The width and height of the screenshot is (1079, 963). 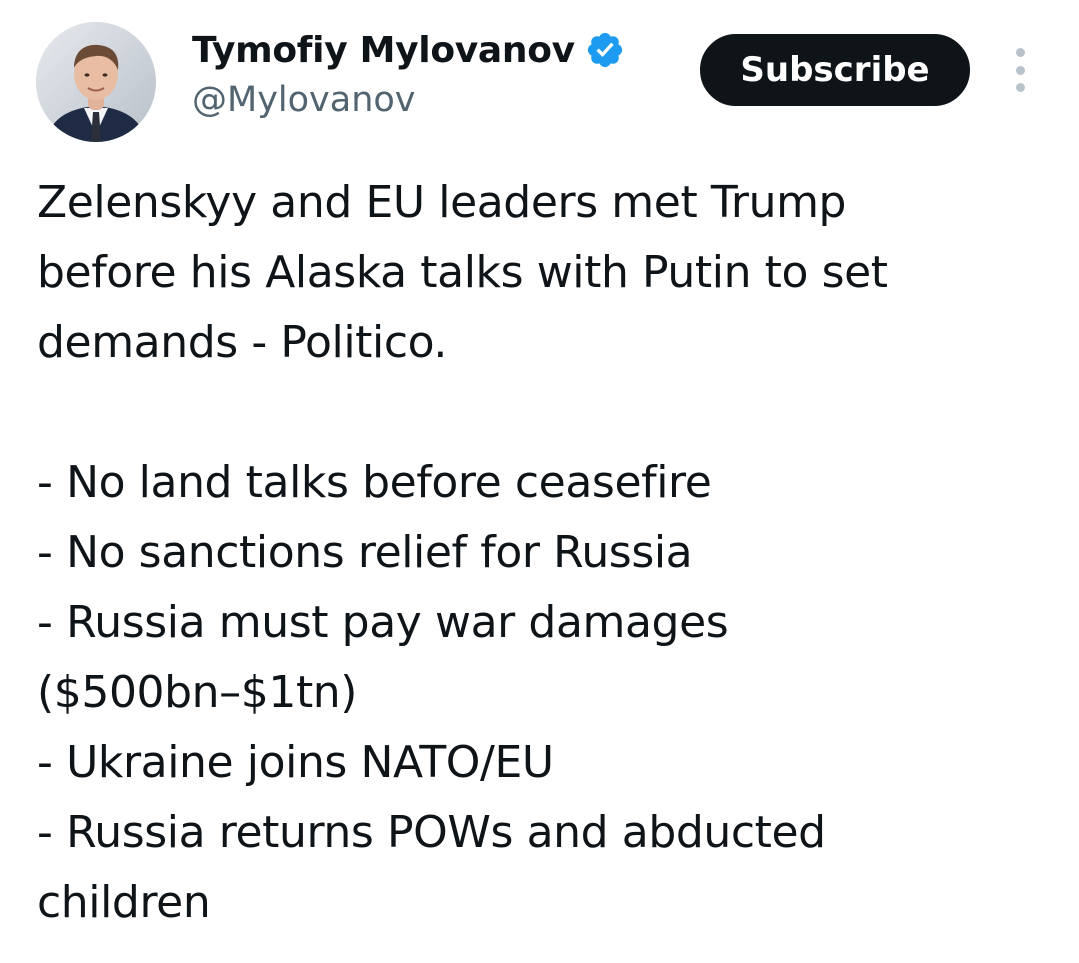 I want to click on author-handle: @Mylovanov, so click(x=304, y=100).